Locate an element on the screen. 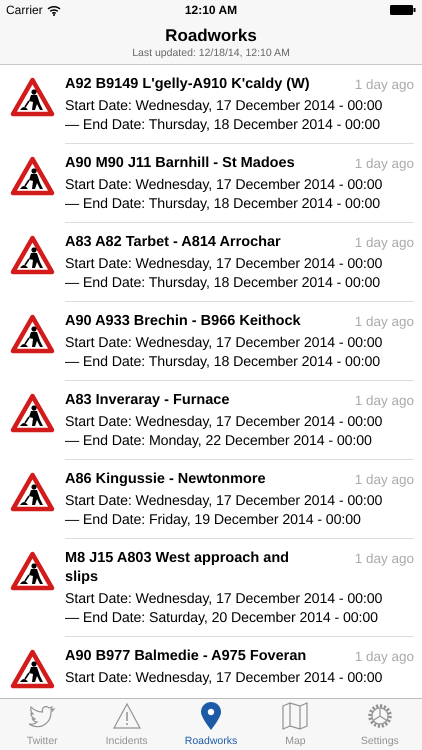 This screenshot has width=422, height=750. roadworks-title: A90 M90 J11 Barnhill - St Madoes is located at coordinates (180, 163).